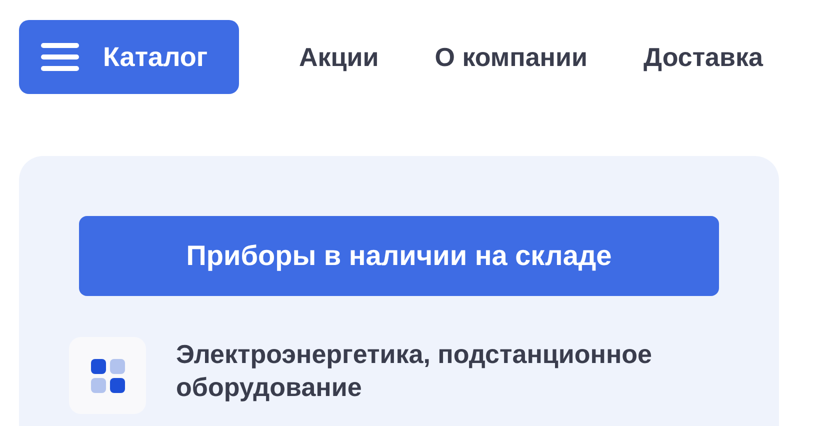 This screenshot has height=426, width=824. What do you see at coordinates (446, 370) in the screenshot?
I see `category-title: Электроэнергетика, подстанционное оборудование` at bounding box center [446, 370].